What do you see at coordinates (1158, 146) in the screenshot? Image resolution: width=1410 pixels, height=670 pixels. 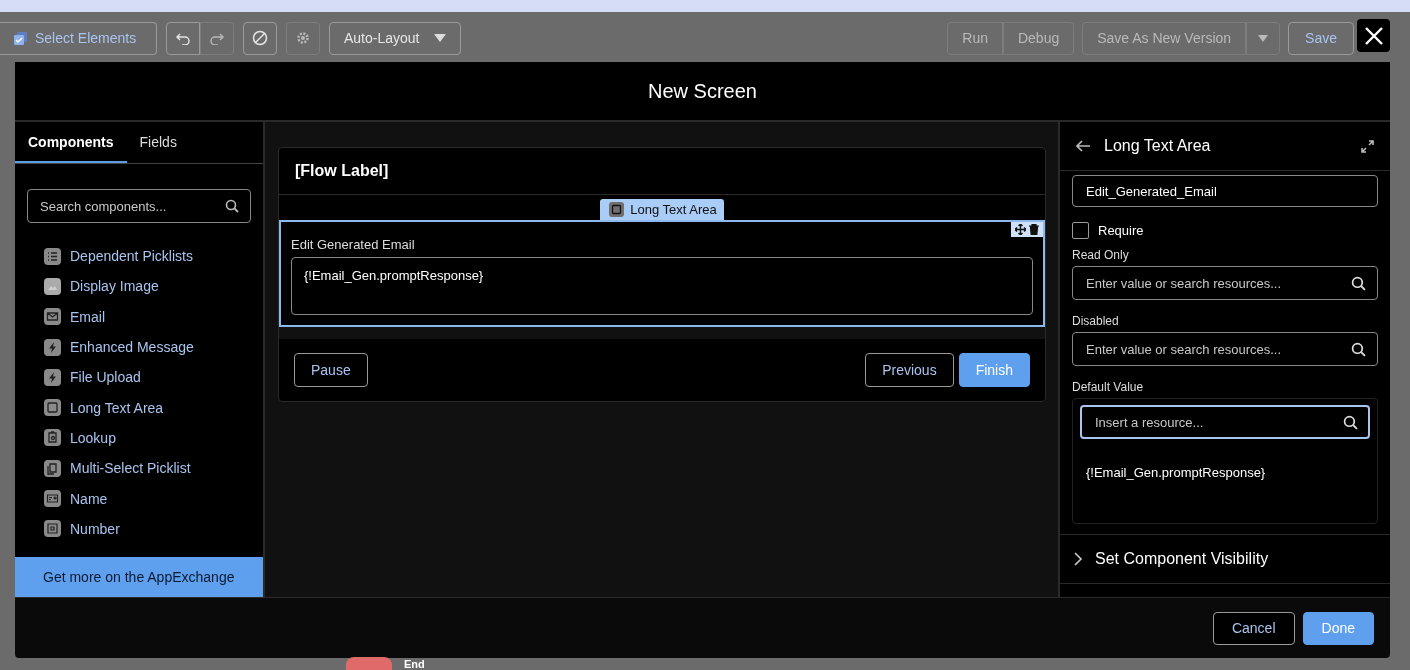 I see `panel-title: Long Text Area` at bounding box center [1158, 146].